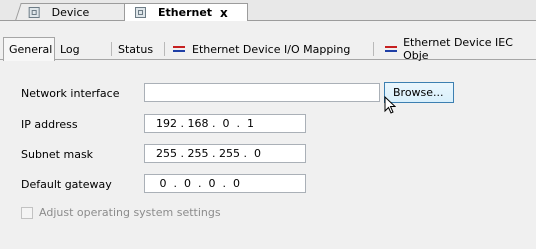  I want to click on tab-status: Status, so click(135, 49).